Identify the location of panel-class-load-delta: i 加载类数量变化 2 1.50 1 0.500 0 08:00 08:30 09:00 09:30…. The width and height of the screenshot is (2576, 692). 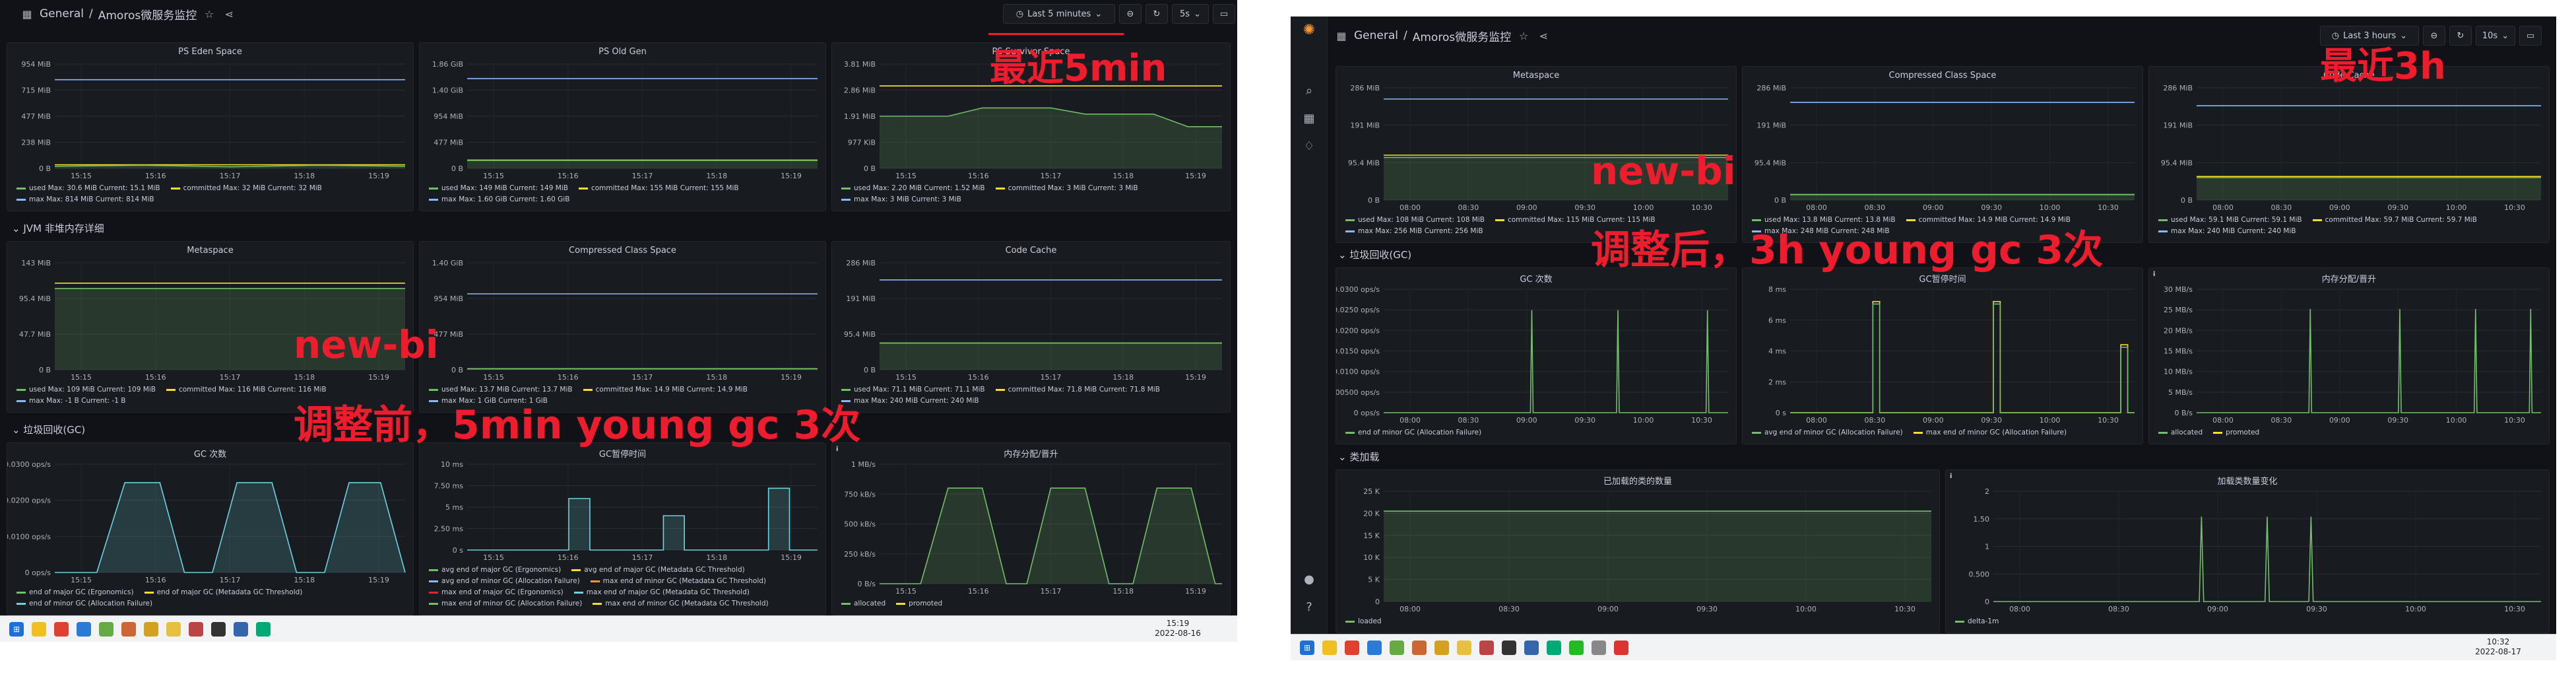
(2247, 551).